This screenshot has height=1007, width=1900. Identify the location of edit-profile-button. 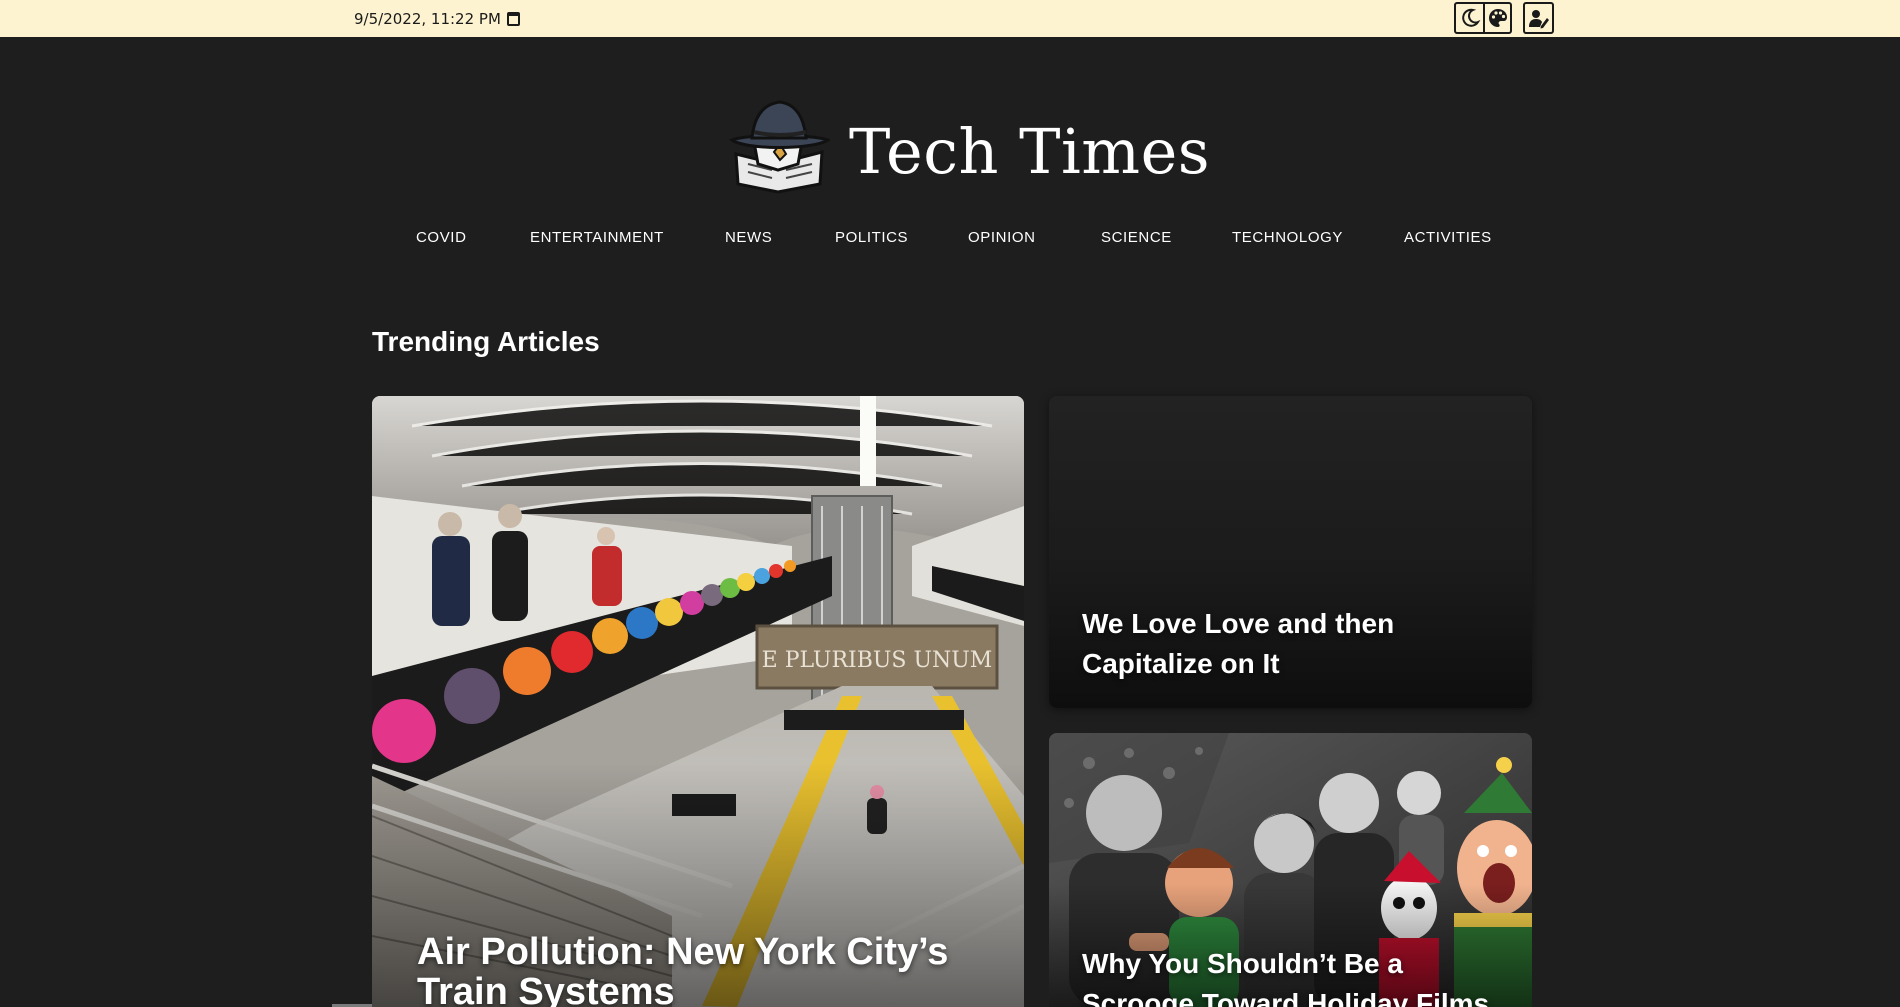
(1538, 18).